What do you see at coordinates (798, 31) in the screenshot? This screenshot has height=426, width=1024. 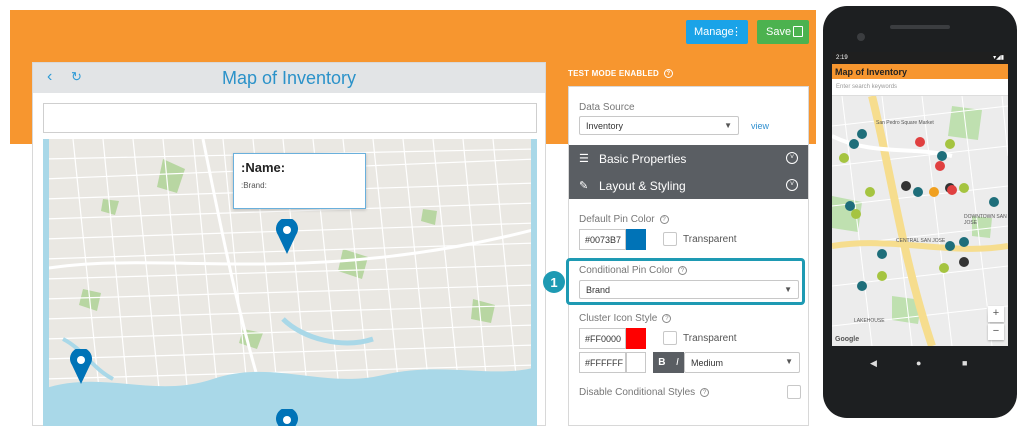 I see `floppy-icon` at bounding box center [798, 31].